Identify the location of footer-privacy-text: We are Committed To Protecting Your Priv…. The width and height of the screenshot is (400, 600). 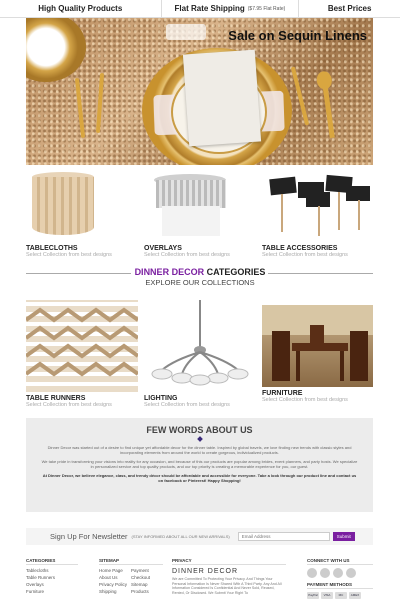
(227, 586).